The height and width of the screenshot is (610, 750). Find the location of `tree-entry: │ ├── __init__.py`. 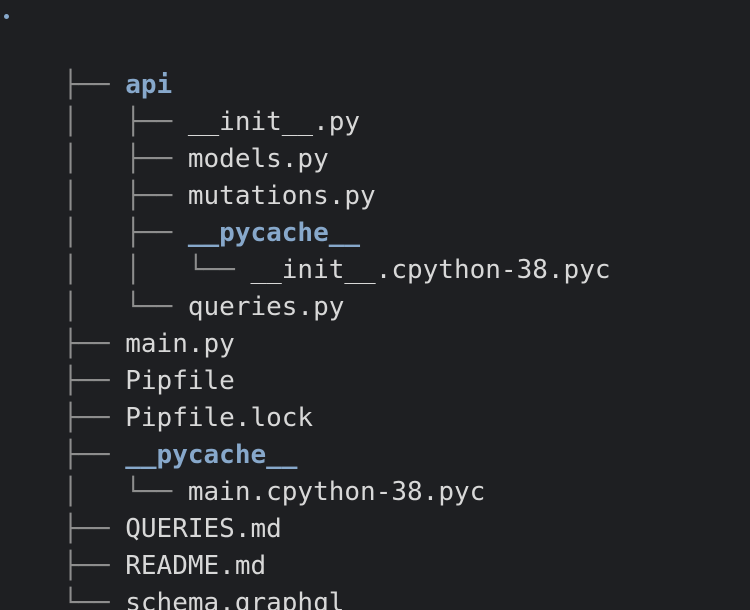

tree-entry: │ ├── __init__.py is located at coordinates (180, 102).